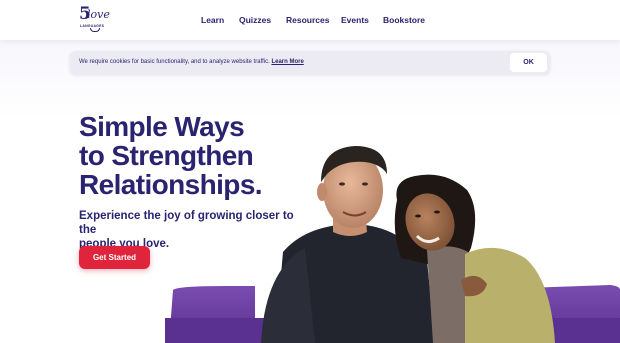 This screenshot has height=343, width=620. Describe the element at coordinates (255, 20) in the screenshot. I see `nav-quizzes: Quizzes` at that location.